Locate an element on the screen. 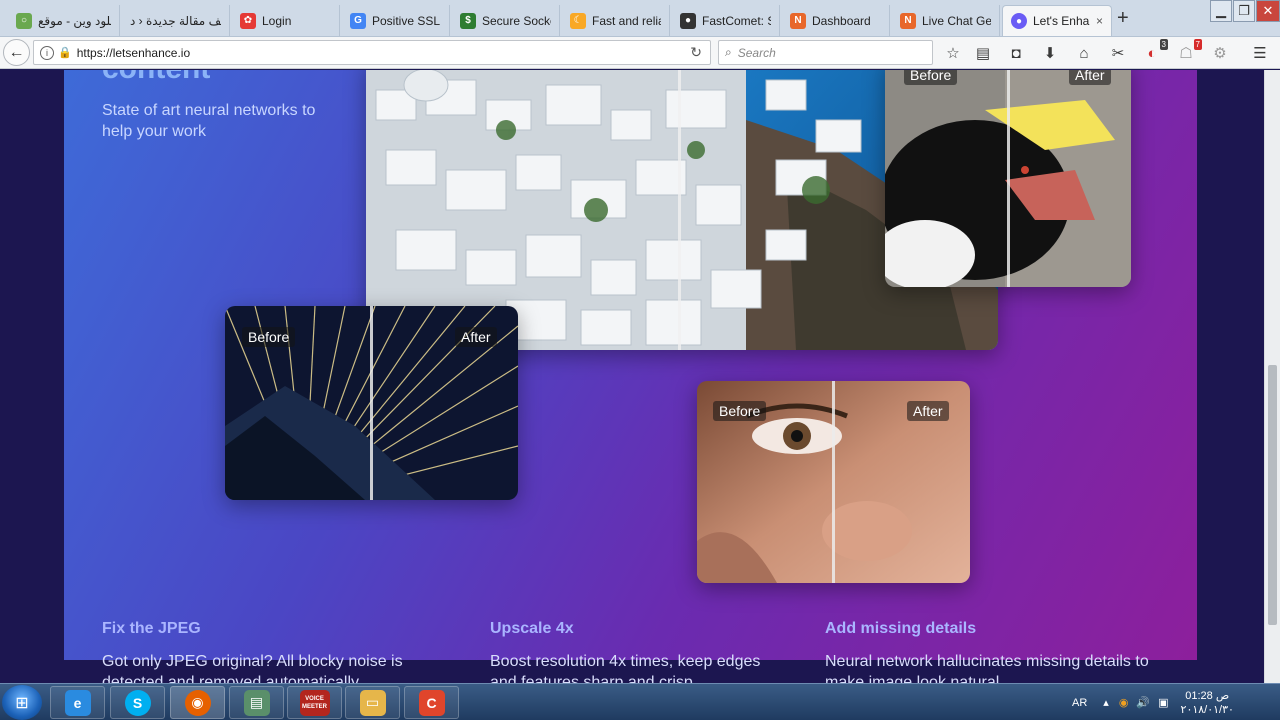 This screenshot has height=720, width=1280. new-tab-button: + is located at coordinates (1123, 18).